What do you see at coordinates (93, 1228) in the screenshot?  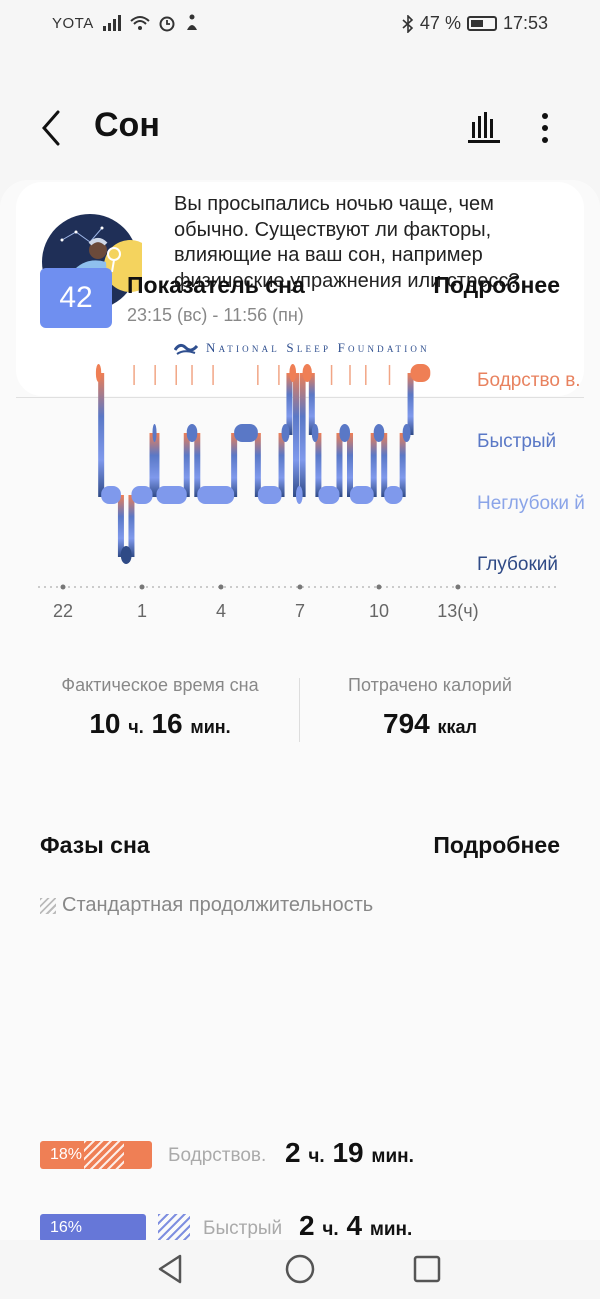 I see `phase-bar: 16%` at bounding box center [93, 1228].